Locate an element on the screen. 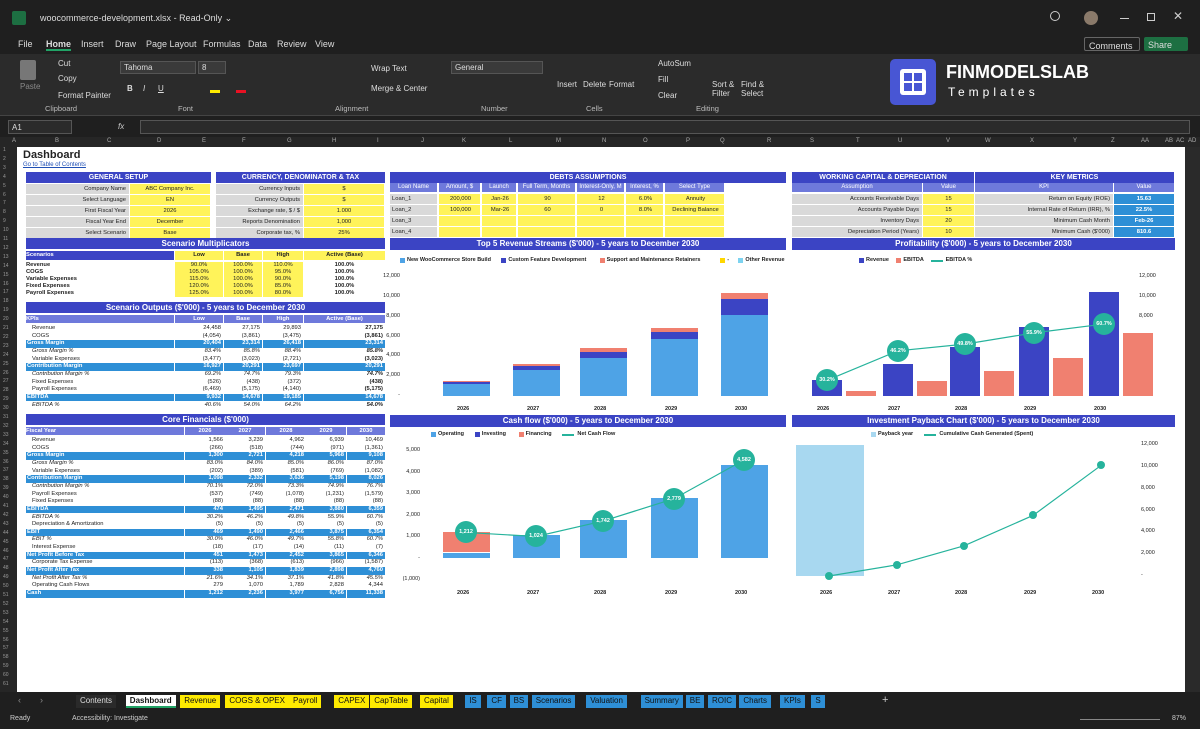 Image resolution: width=1200 pixels, height=729 pixels. avatar is located at coordinates (1091, 18).